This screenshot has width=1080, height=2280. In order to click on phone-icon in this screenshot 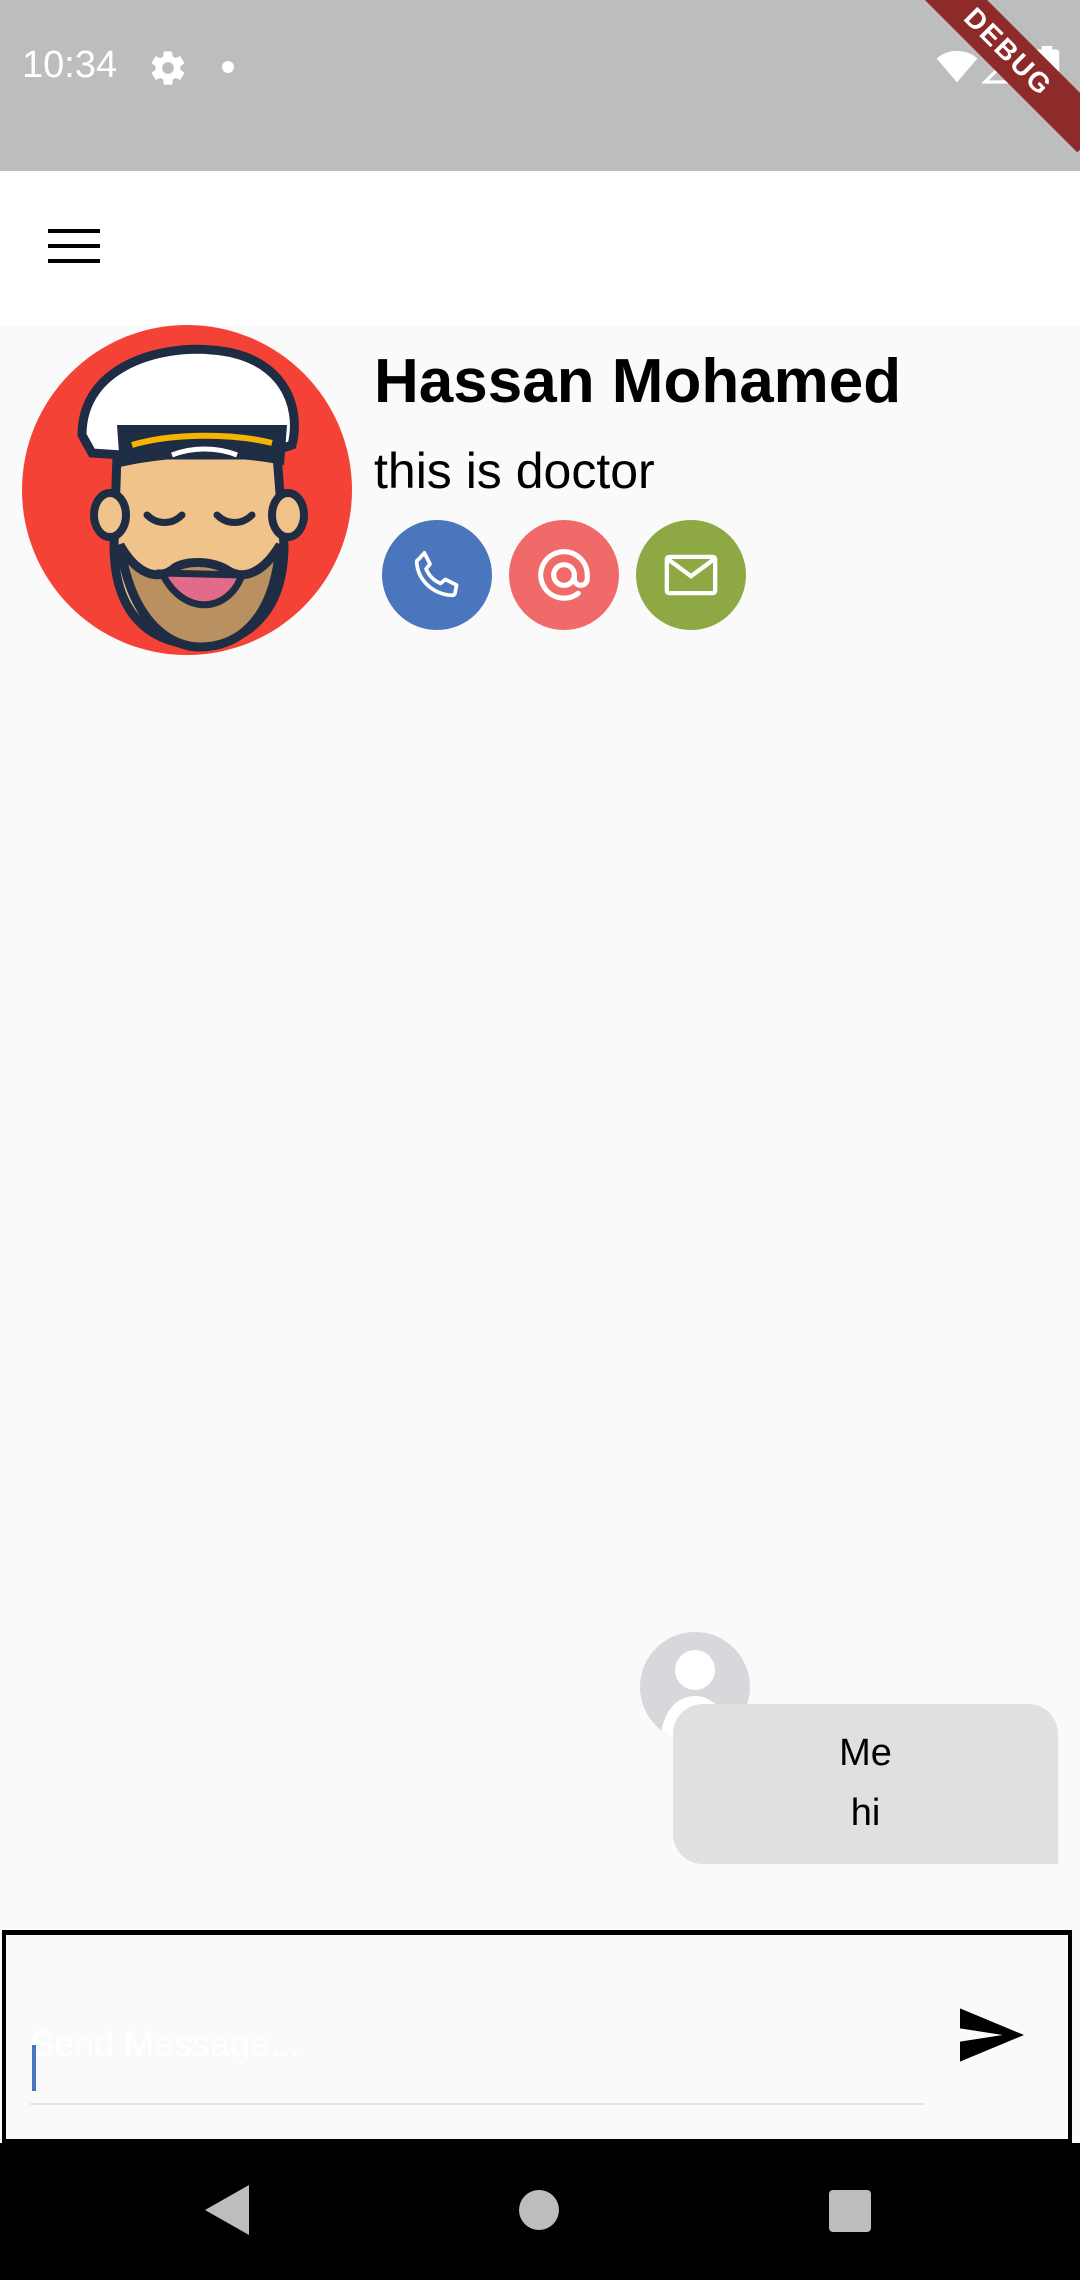, I will do `click(436, 574)`.